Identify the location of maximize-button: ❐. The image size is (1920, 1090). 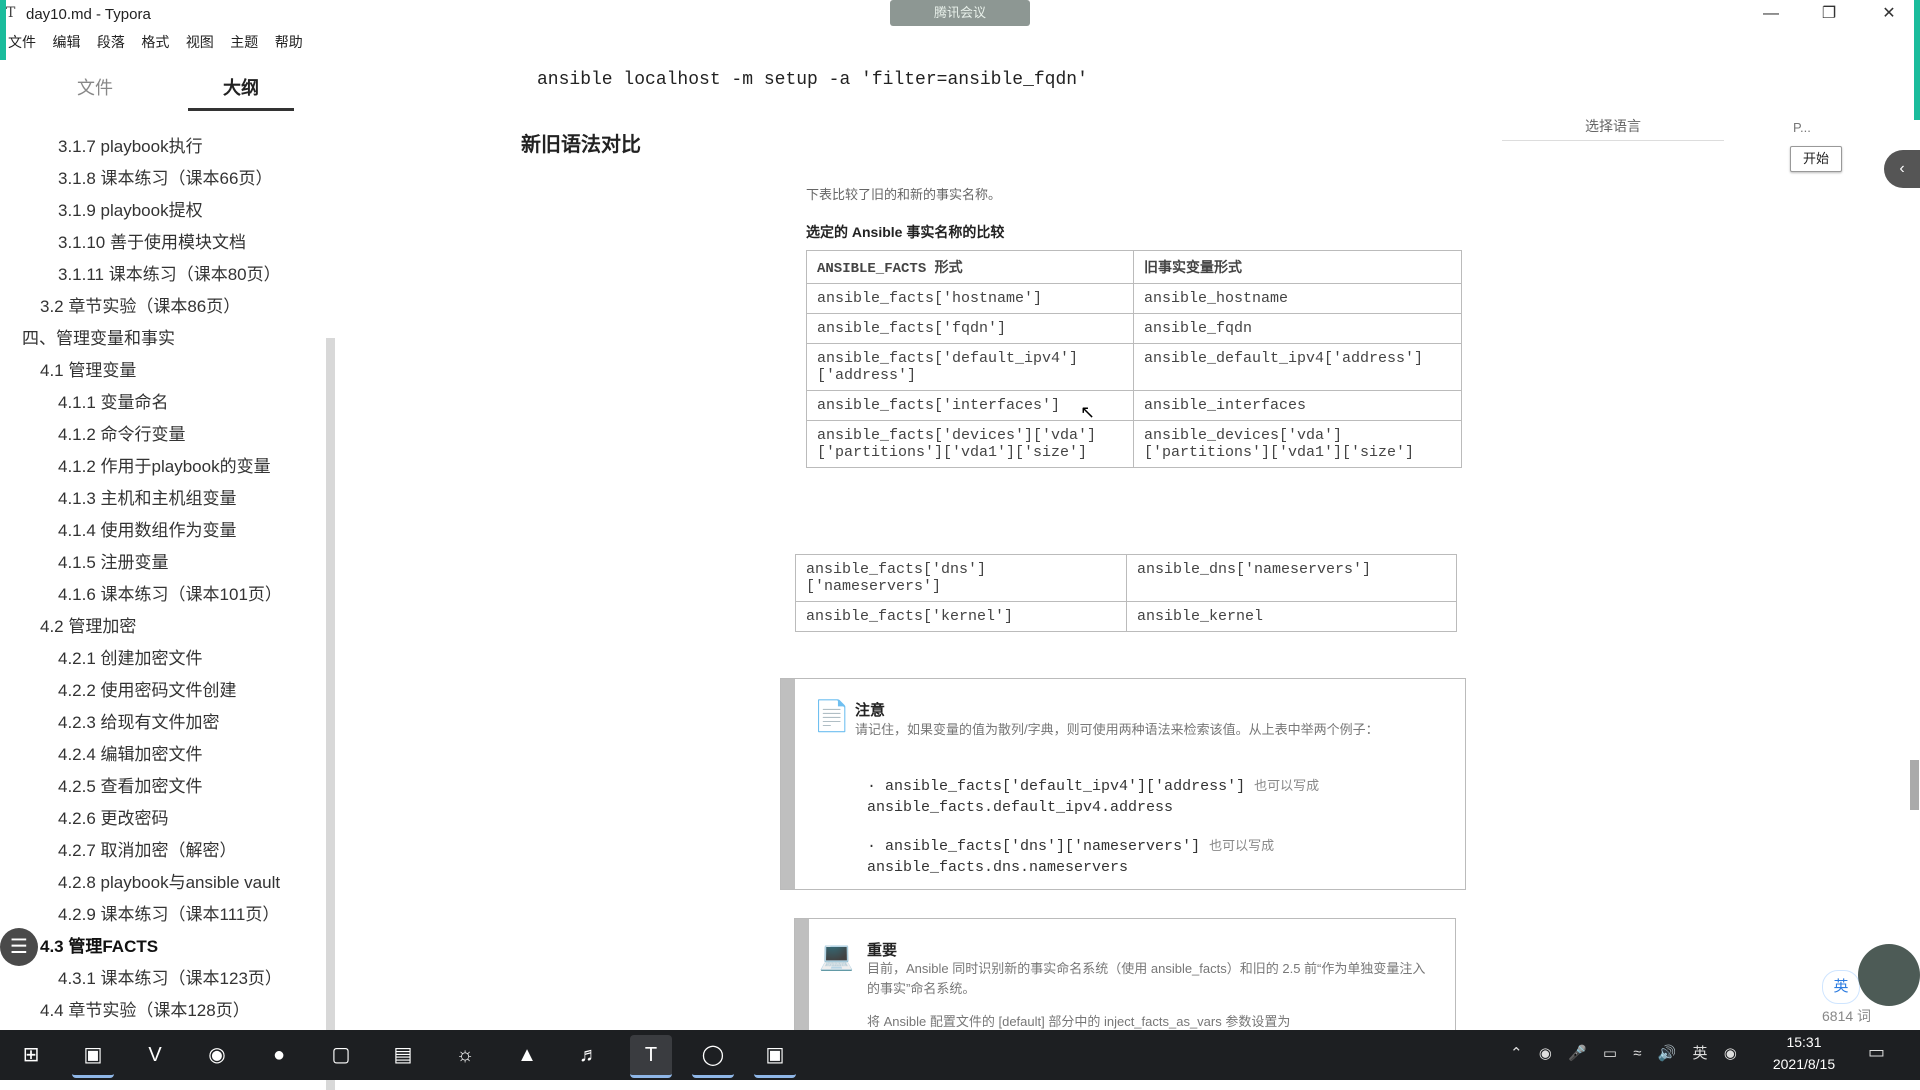
(1829, 14).